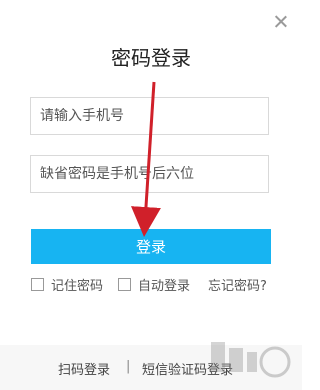 This screenshot has width=320, height=390. Describe the element at coordinates (154, 174) in the screenshot. I see `password-input` at that location.